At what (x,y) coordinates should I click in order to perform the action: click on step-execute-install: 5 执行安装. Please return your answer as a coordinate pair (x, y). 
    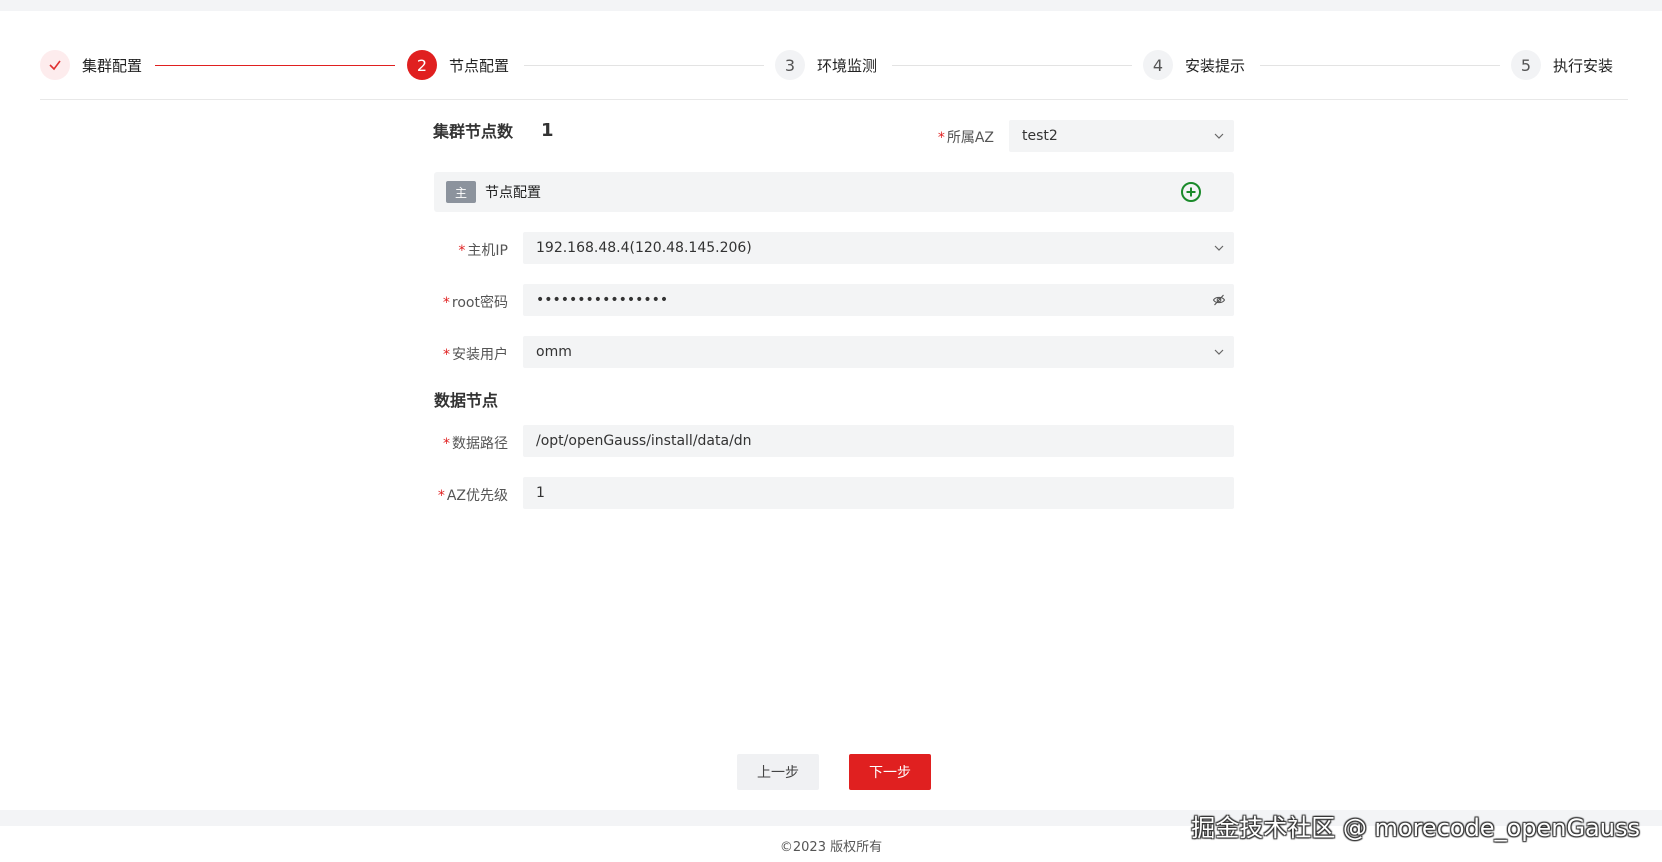
    Looking at the image, I should click on (1562, 65).